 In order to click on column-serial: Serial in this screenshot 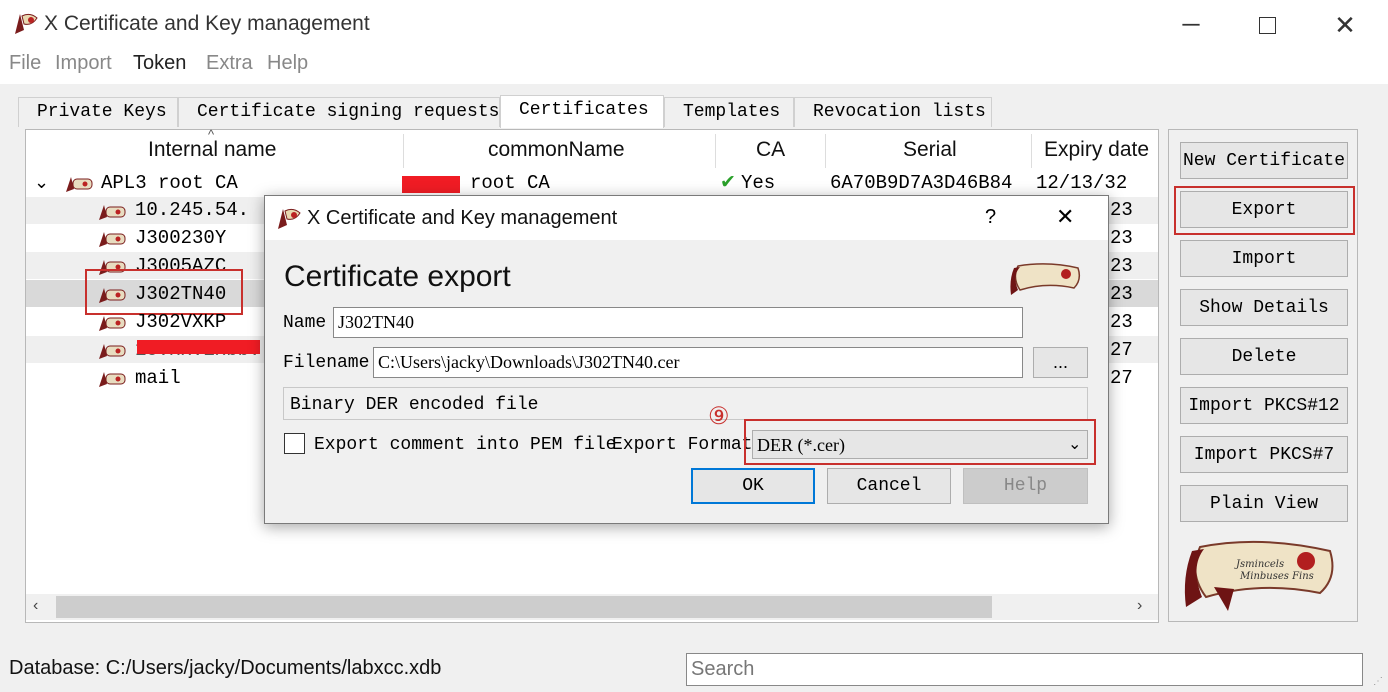, I will do `click(930, 150)`.